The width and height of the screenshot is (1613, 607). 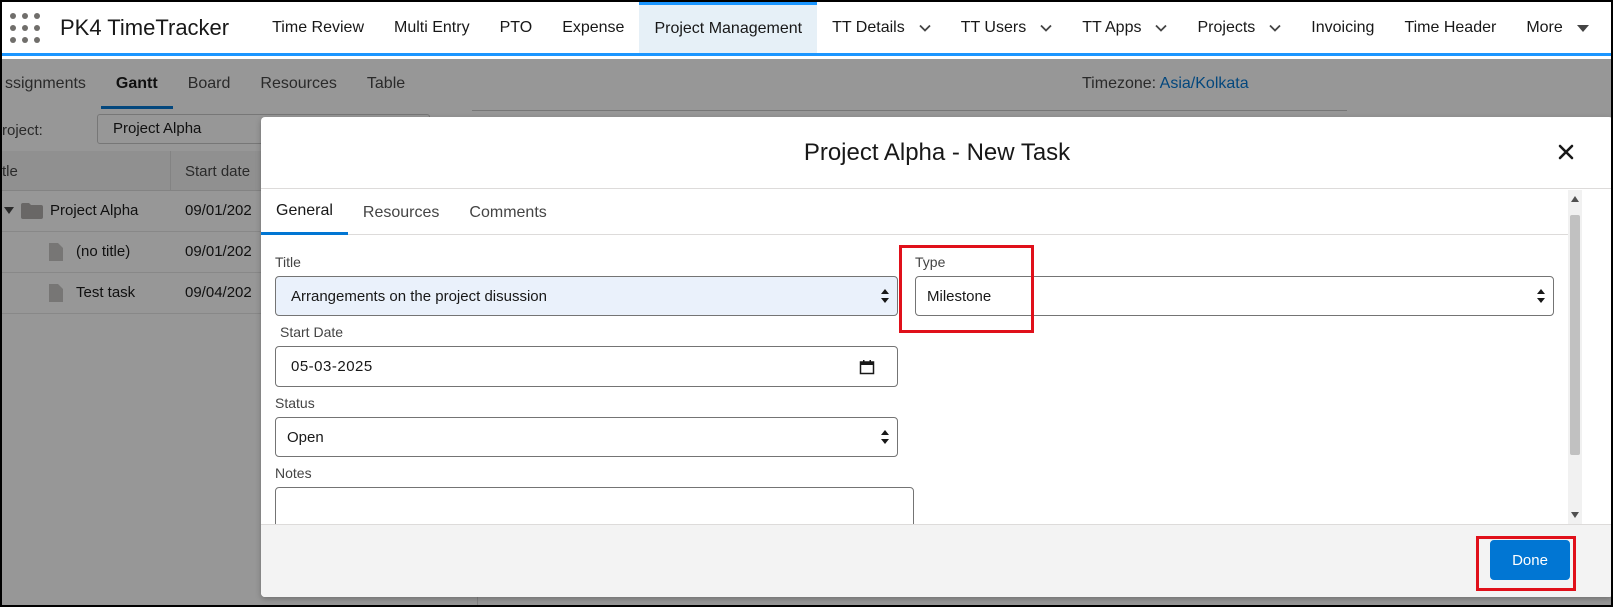 I want to click on start-date-label: Start Date, so click(x=312, y=332).